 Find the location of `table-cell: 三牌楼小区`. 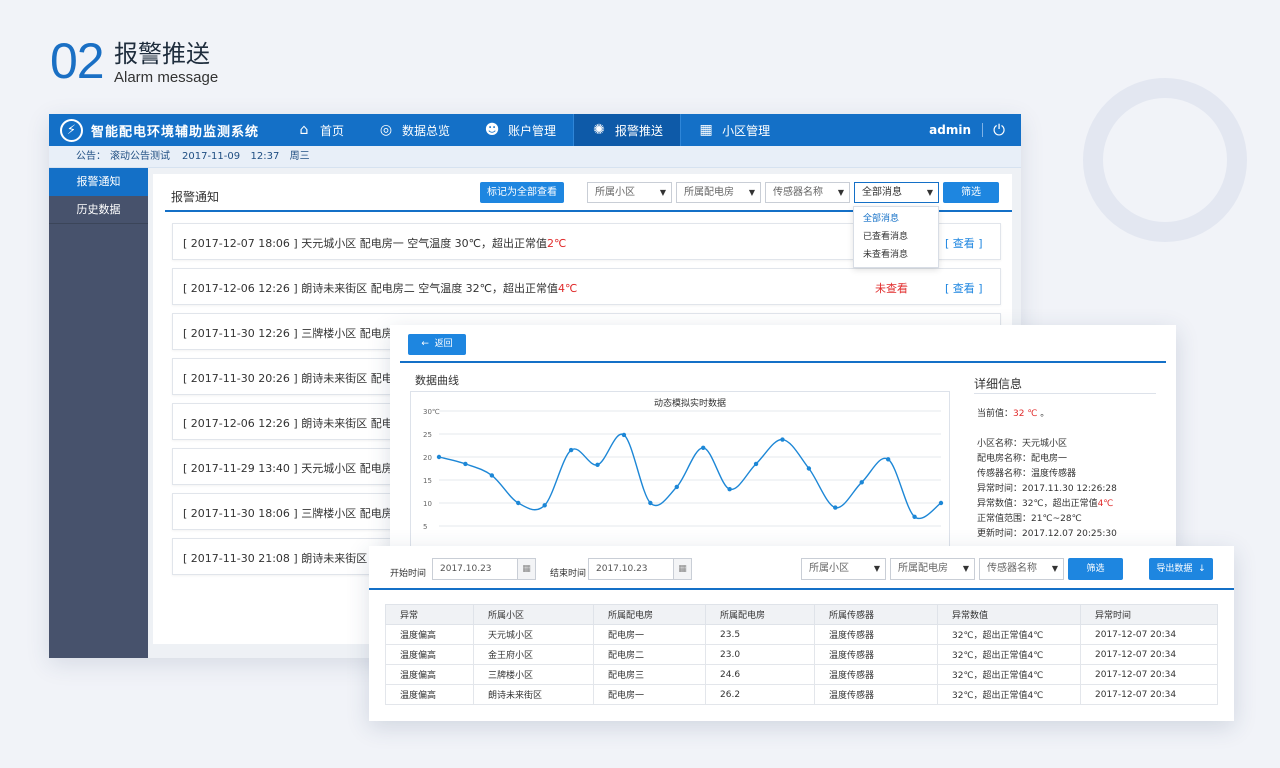

table-cell: 三牌楼小区 is located at coordinates (533, 674).